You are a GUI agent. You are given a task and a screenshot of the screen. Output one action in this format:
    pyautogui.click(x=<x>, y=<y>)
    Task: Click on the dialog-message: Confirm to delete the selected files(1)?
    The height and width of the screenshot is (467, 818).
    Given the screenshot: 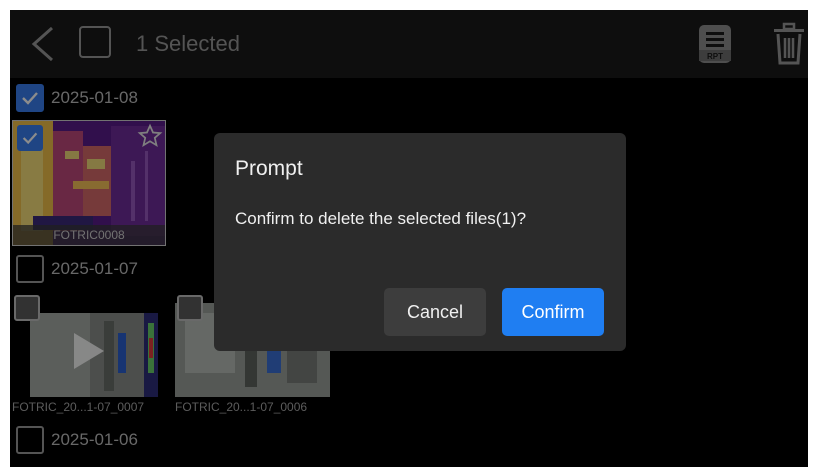 What is the action you would take?
    pyautogui.click(x=381, y=218)
    